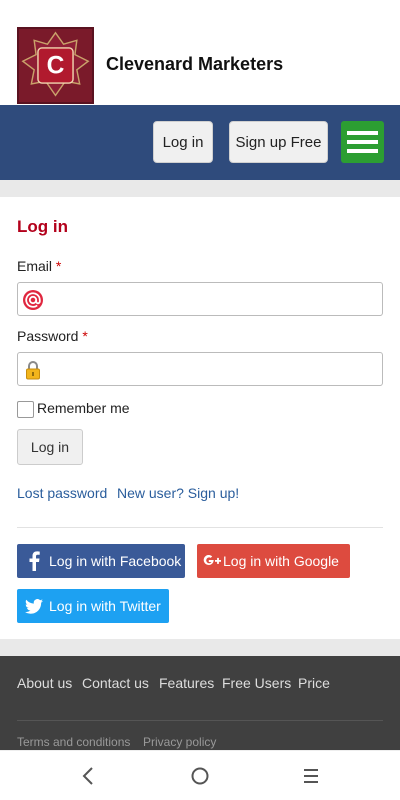 This screenshot has width=400, height=800. I want to click on signup-link: New user? Sign up!, so click(178, 493).